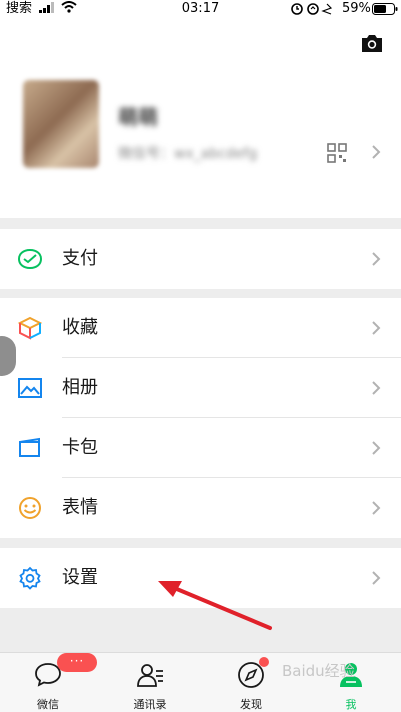 Image resolution: width=401 pixels, height=712 pixels. Describe the element at coordinates (356, 8) in the screenshot. I see `battery-percent: 59%` at that location.